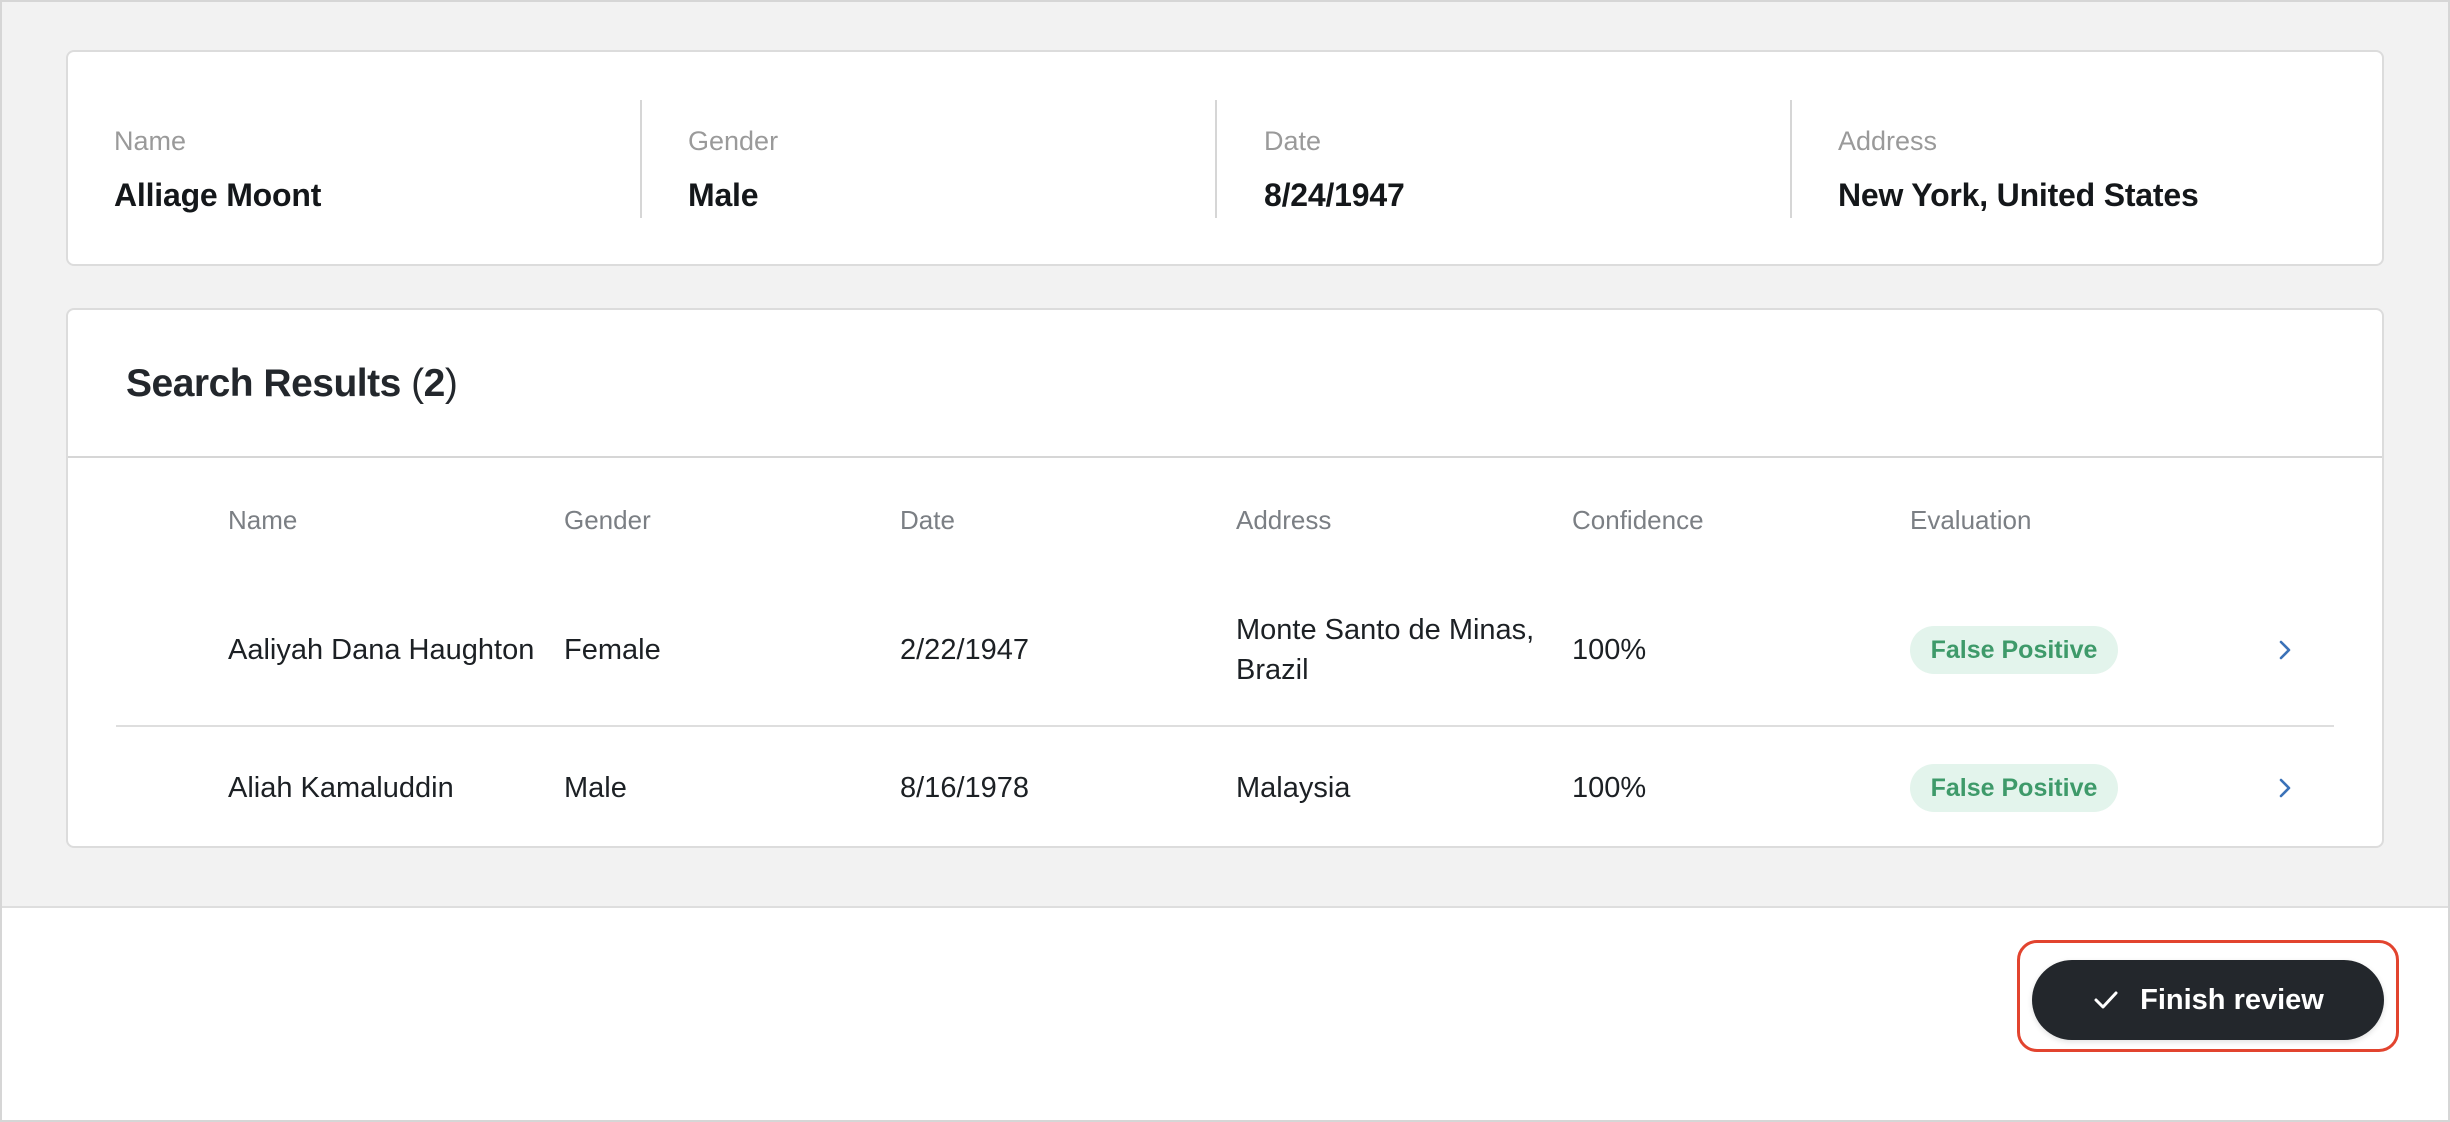 This screenshot has height=1122, width=2450. What do you see at coordinates (2106, 1000) in the screenshot?
I see `check-icon` at bounding box center [2106, 1000].